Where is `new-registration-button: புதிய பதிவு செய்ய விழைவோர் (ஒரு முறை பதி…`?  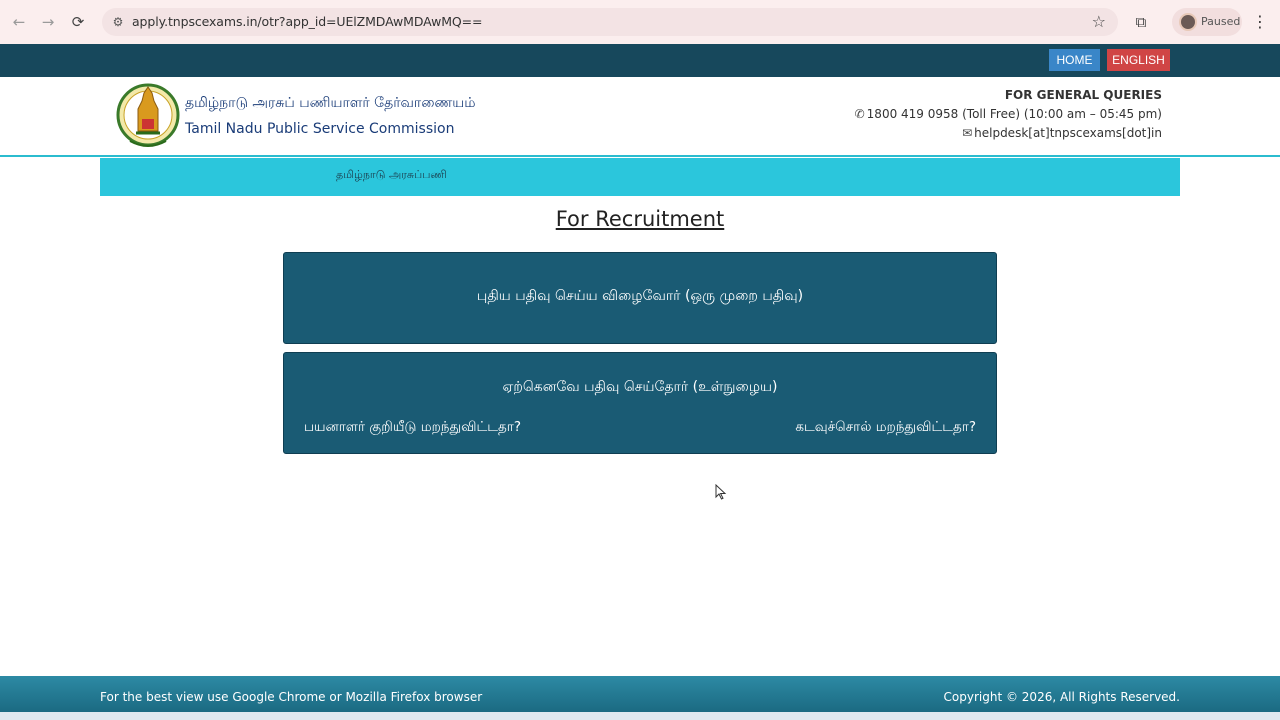
new-registration-button: புதிய பதிவு செய்ய விழைவோர் (ஒரு முறை பதி… is located at coordinates (640, 298).